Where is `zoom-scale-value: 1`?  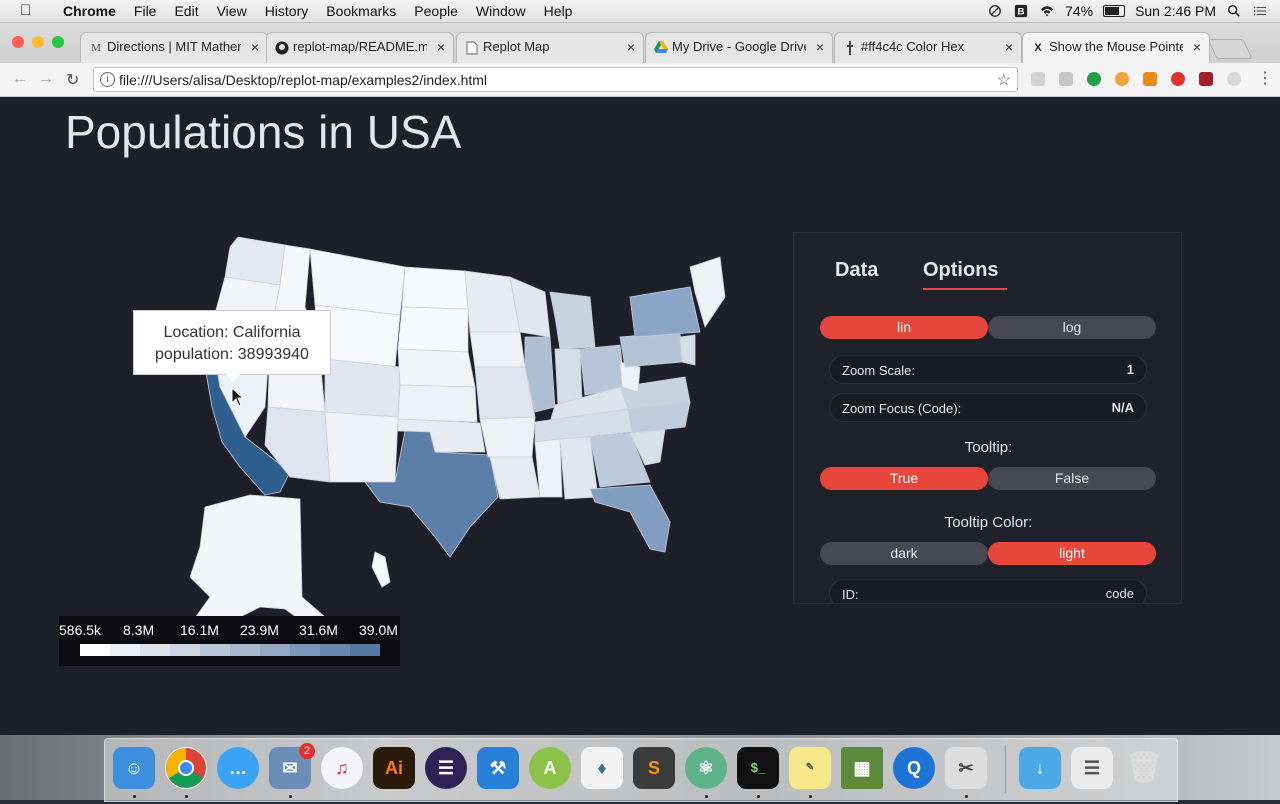 zoom-scale-value: 1 is located at coordinates (1130, 369).